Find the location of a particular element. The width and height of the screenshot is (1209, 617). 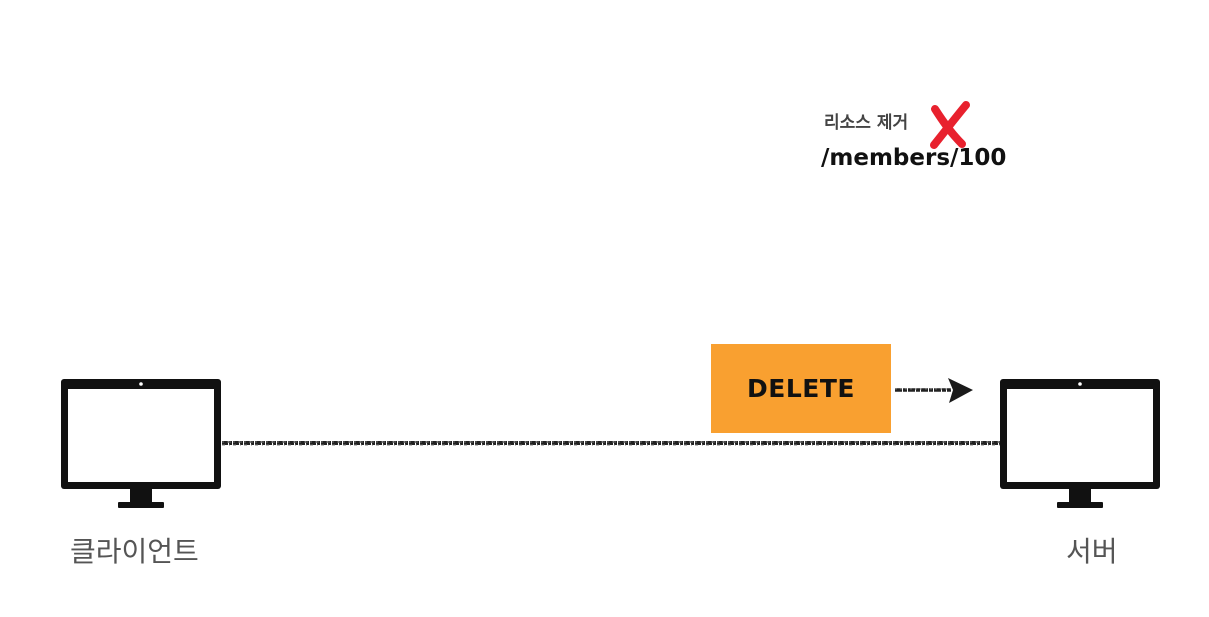

server-label: 서버 is located at coordinates (1092, 551).